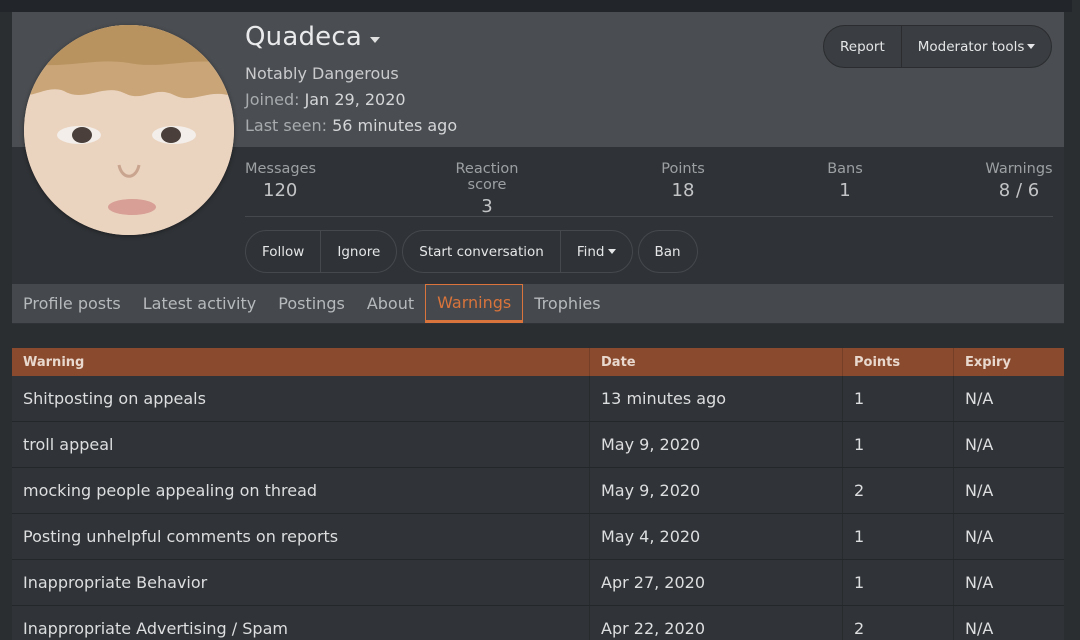 The image size is (1080, 640). I want to click on ban-group: Ban, so click(667, 251).